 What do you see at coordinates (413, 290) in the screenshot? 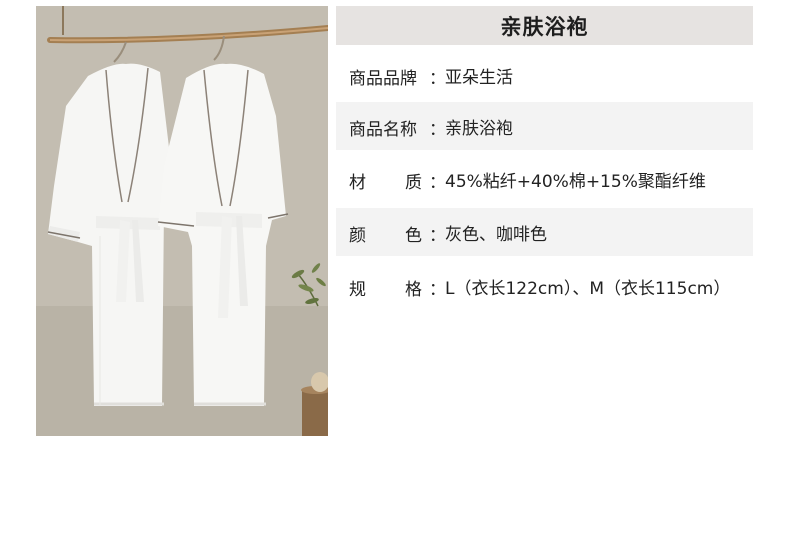
I see `spec-label-char: 格` at bounding box center [413, 290].